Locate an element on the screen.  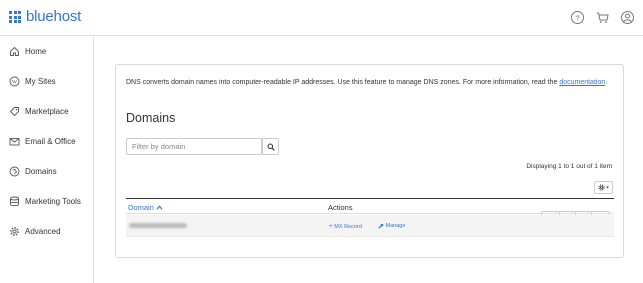
wordpress-icon: W is located at coordinates (14, 81).